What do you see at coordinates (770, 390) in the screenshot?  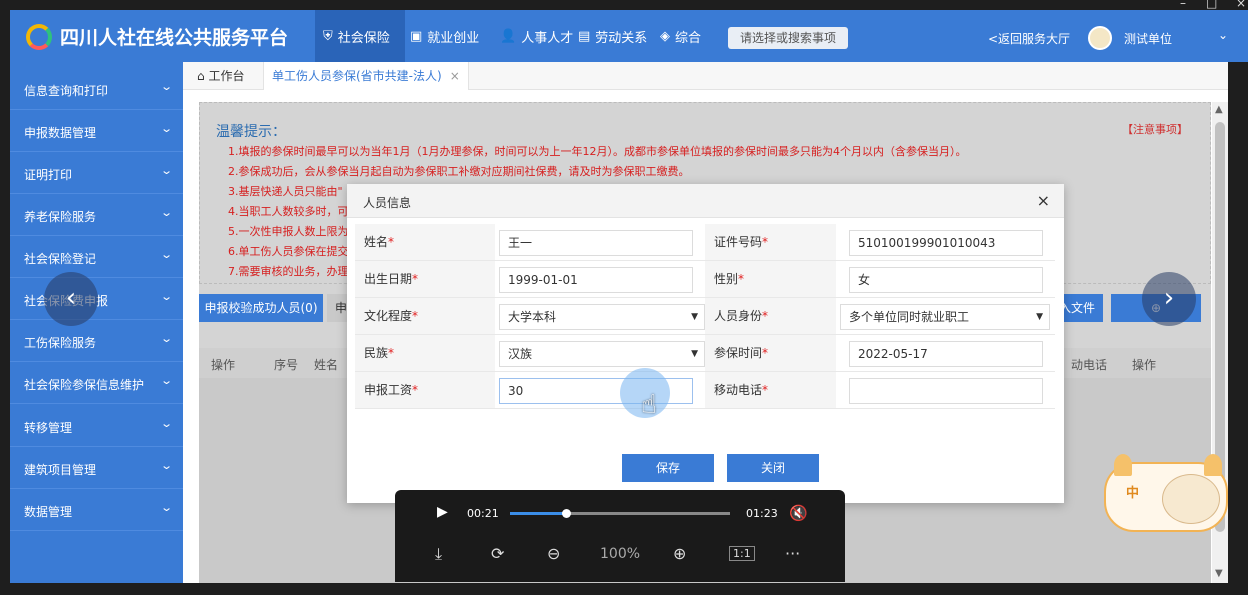 I see `field-label-mobile: 移动电话*` at bounding box center [770, 390].